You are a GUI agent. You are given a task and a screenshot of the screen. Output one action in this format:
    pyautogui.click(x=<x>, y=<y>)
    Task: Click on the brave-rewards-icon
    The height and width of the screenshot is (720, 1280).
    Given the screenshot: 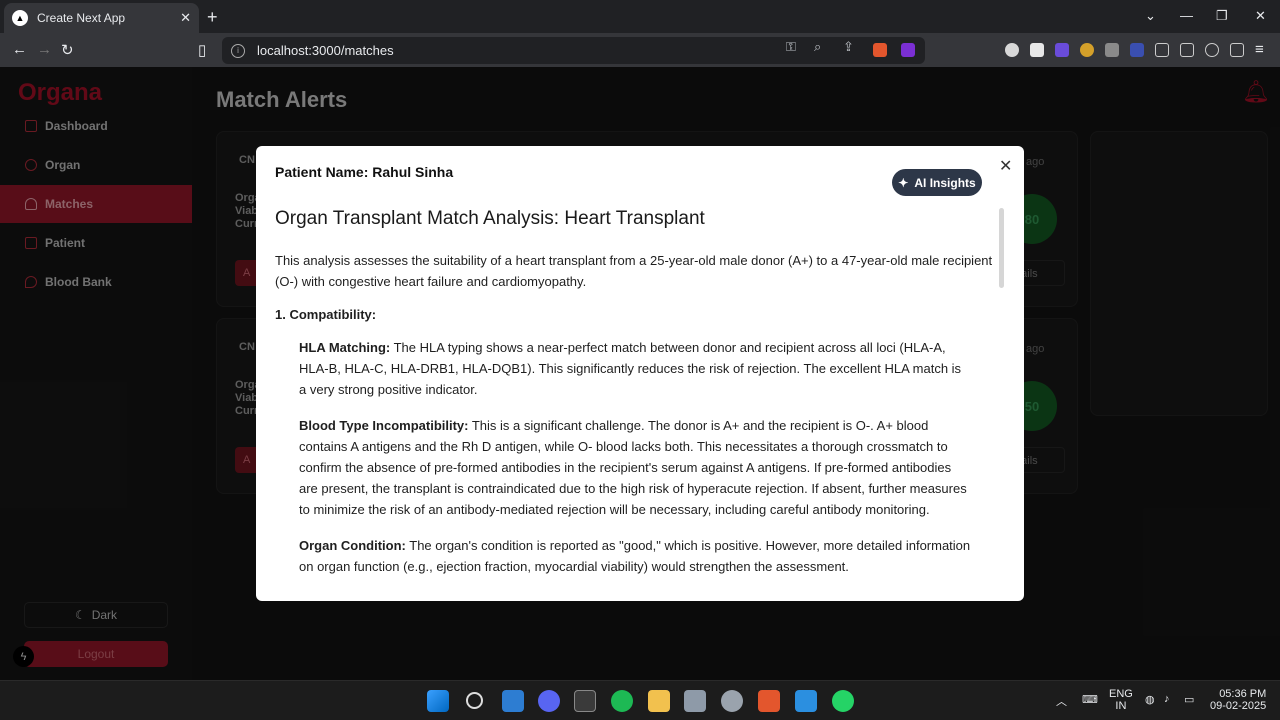 What is the action you would take?
    pyautogui.click(x=908, y=50)
    